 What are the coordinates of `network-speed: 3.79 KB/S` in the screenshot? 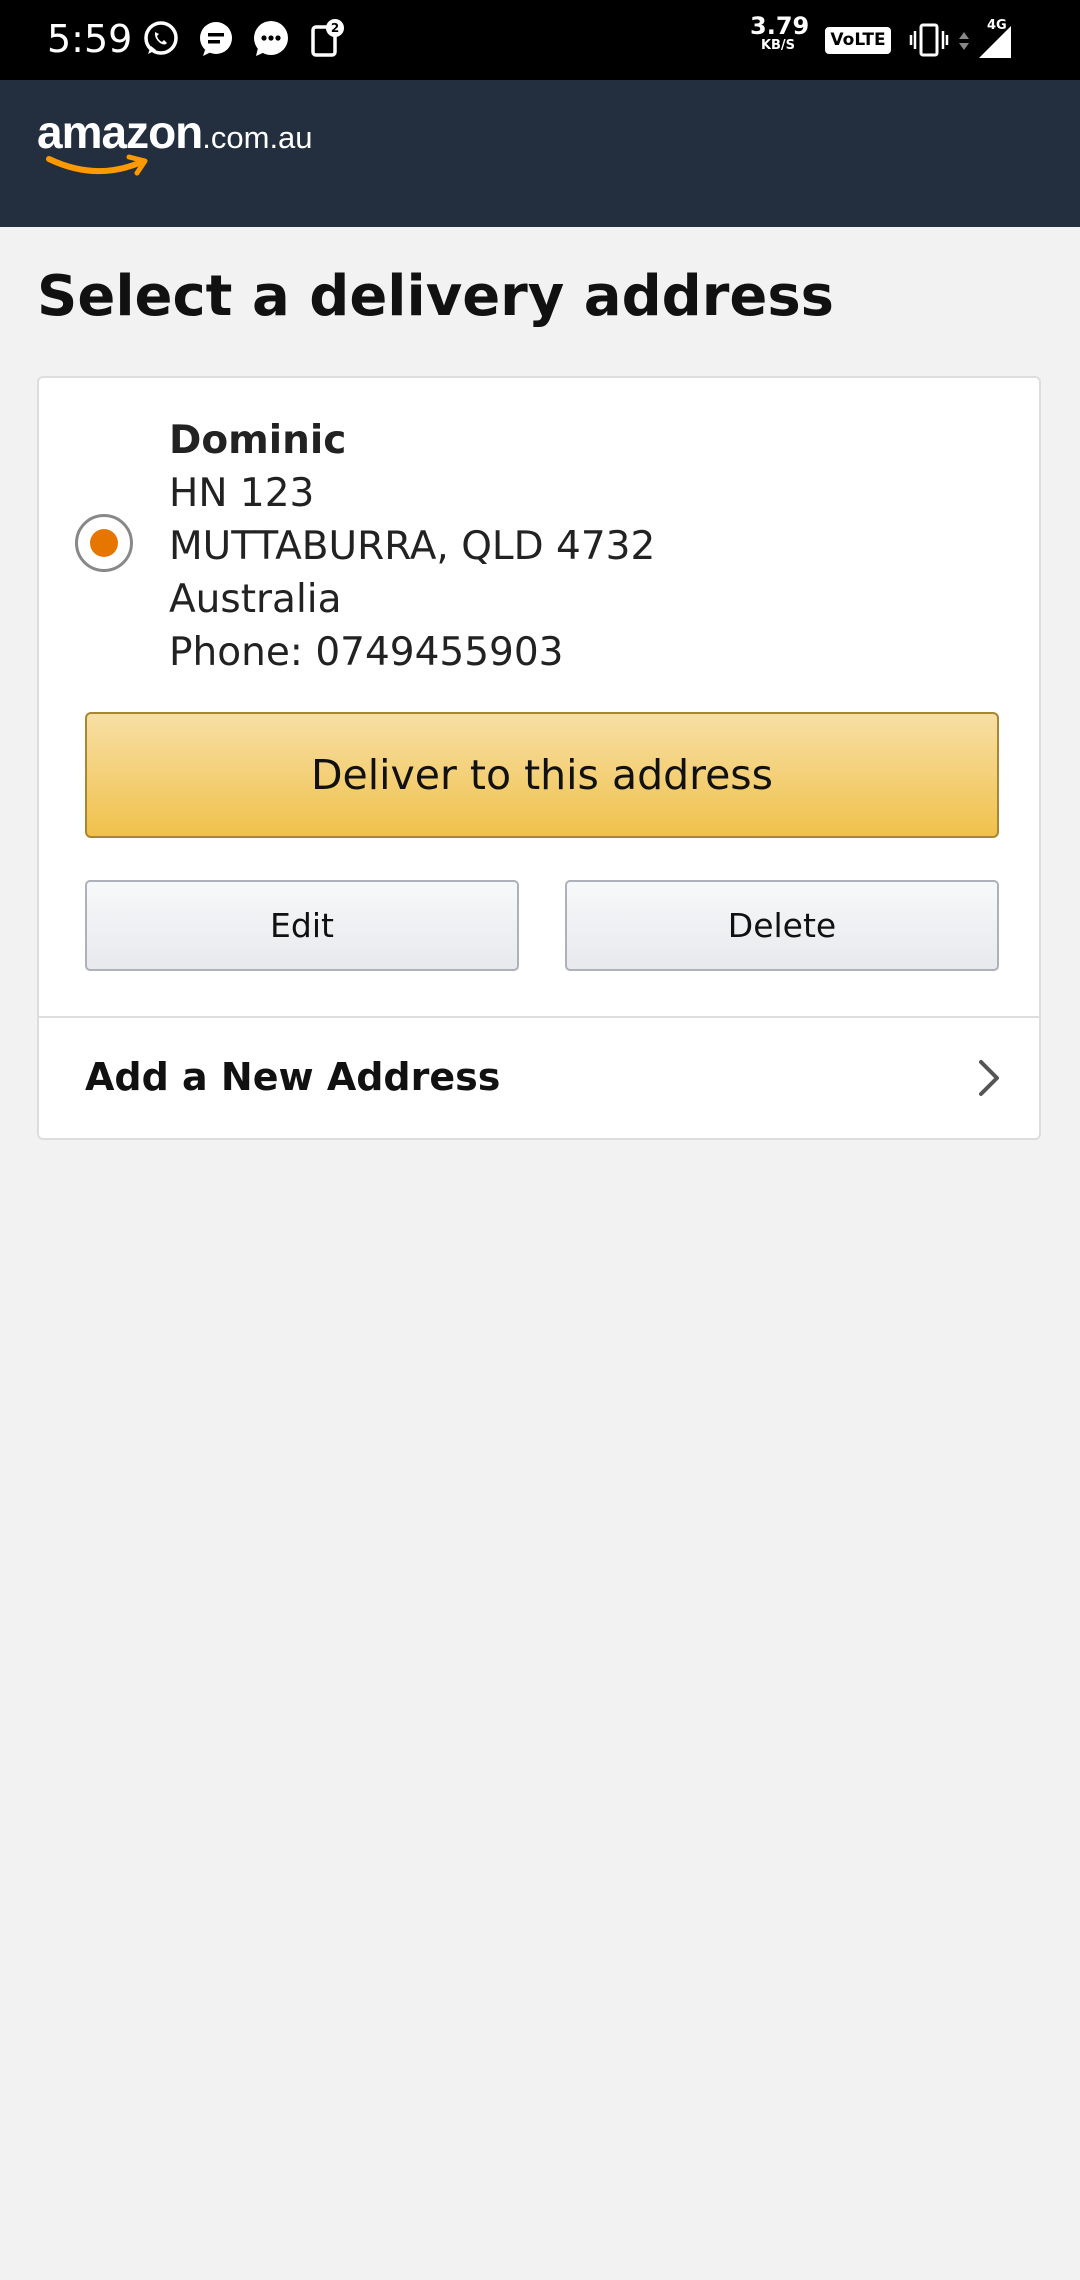 It's located at (780, 32).